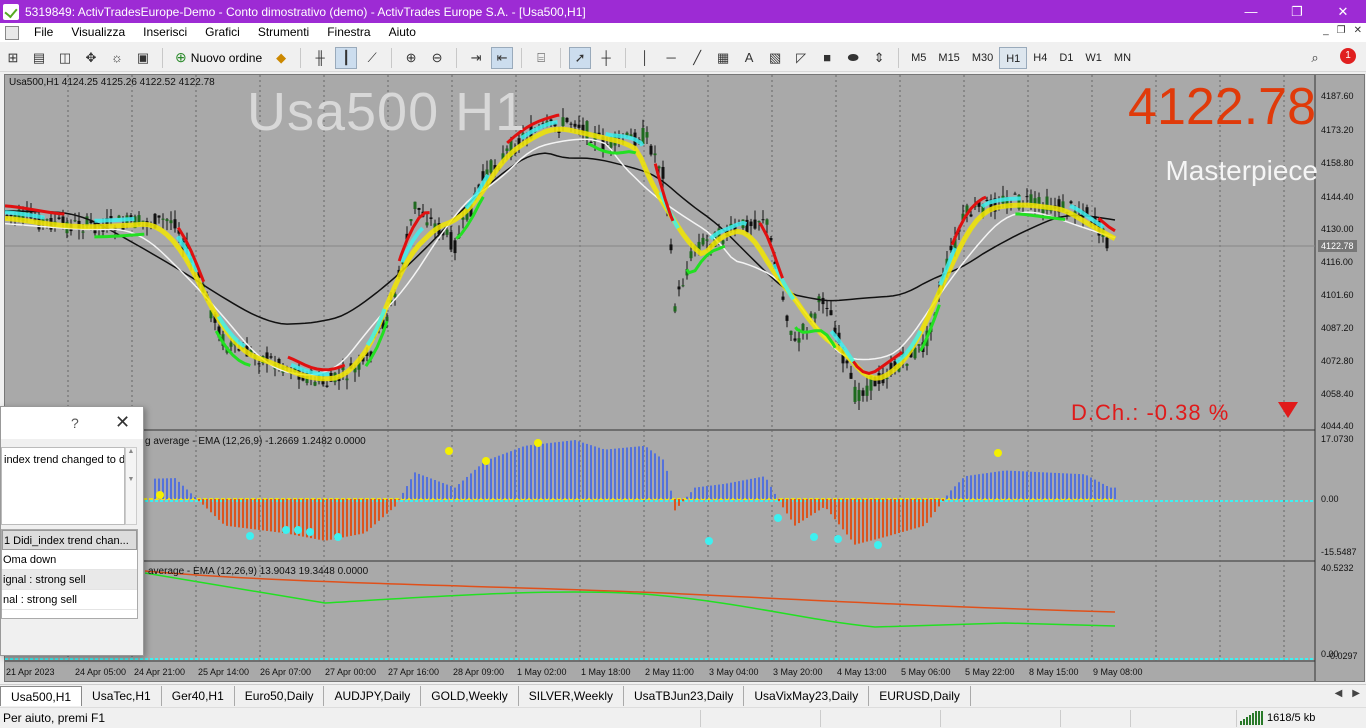  I want to click on new-order-button: ⊕ Nuovo ordine, so click(218, 58).